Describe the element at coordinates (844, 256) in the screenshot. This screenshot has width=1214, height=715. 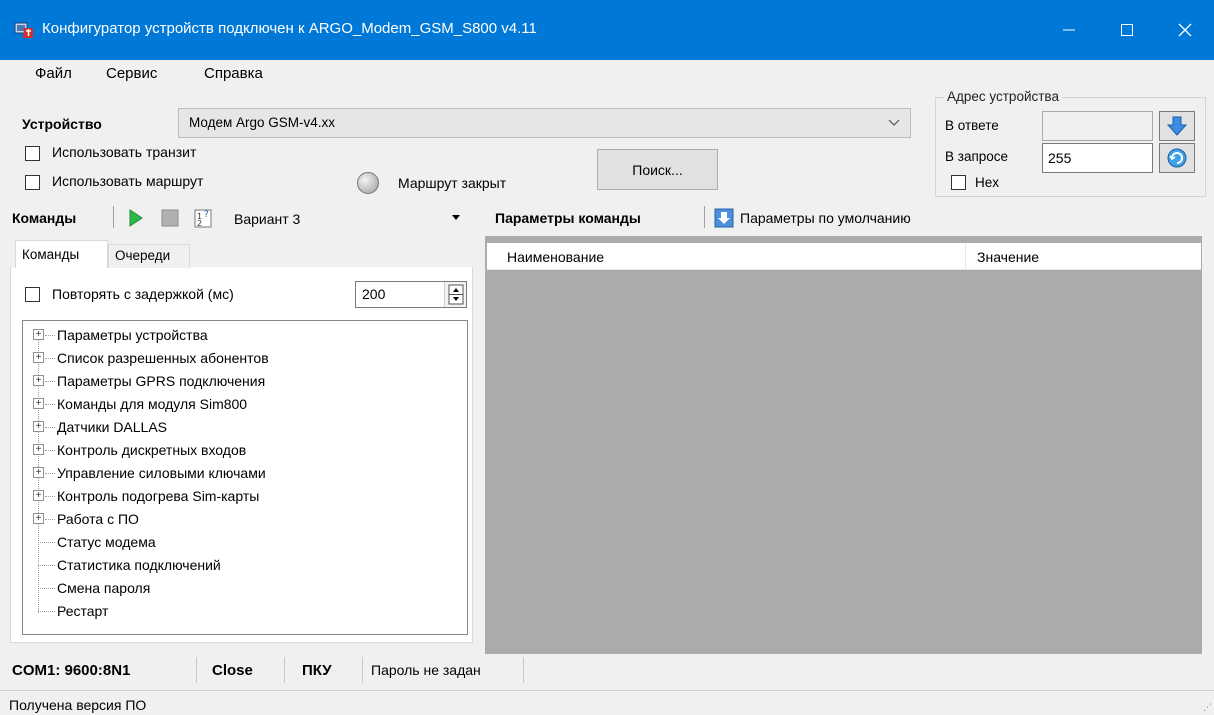
I see `params-grid-header: Наименование Значение` at that location.